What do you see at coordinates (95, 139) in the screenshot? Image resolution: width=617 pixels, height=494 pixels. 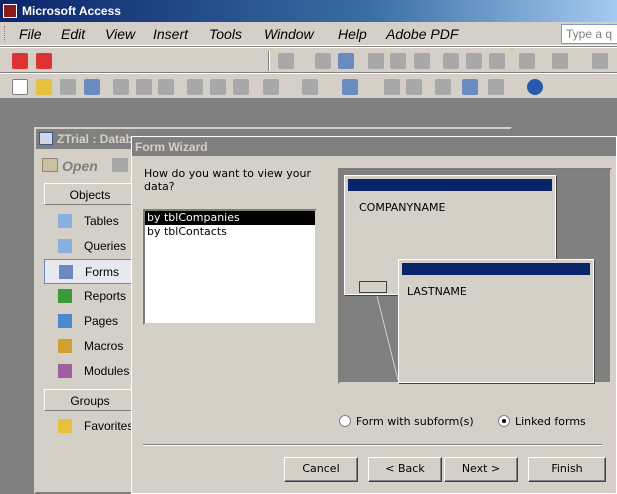 I see `database-window-title: ZTrial : Datab` at bounding box center [95, 139].